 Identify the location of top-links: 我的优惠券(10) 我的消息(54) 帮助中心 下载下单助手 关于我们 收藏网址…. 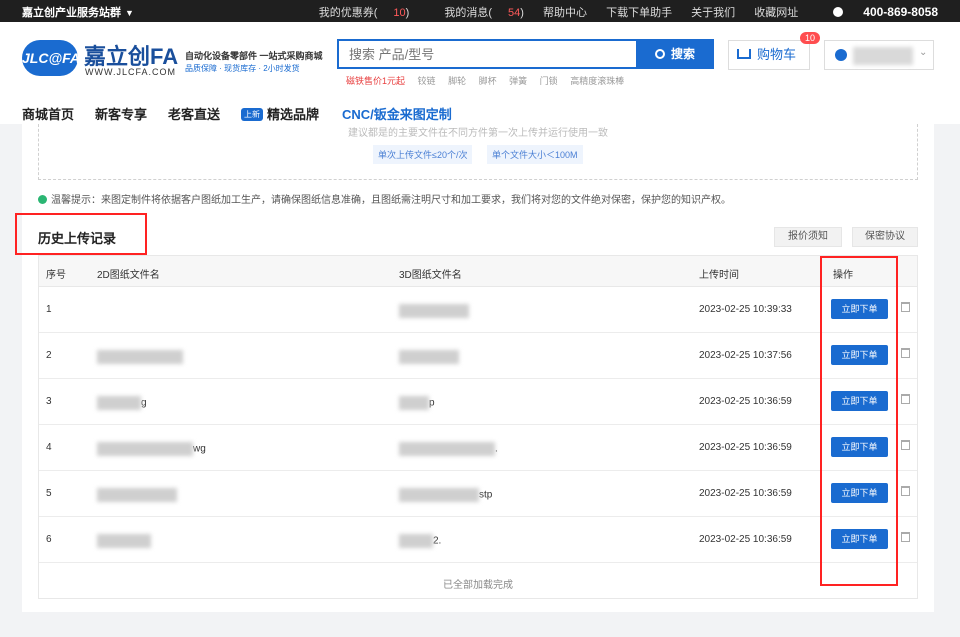
(612, 12).